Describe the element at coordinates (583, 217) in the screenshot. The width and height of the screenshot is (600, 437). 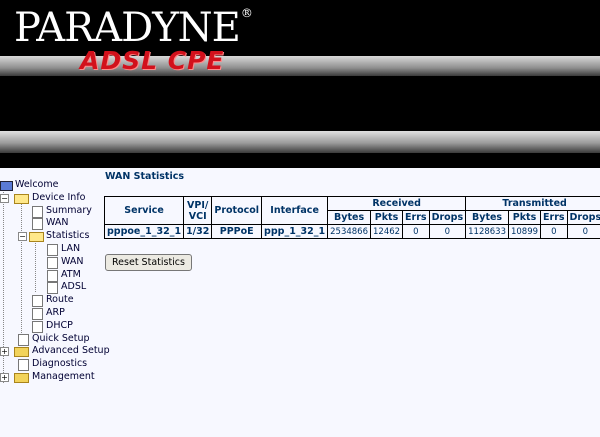
I see `header-tx-drops: Drops` at that location.